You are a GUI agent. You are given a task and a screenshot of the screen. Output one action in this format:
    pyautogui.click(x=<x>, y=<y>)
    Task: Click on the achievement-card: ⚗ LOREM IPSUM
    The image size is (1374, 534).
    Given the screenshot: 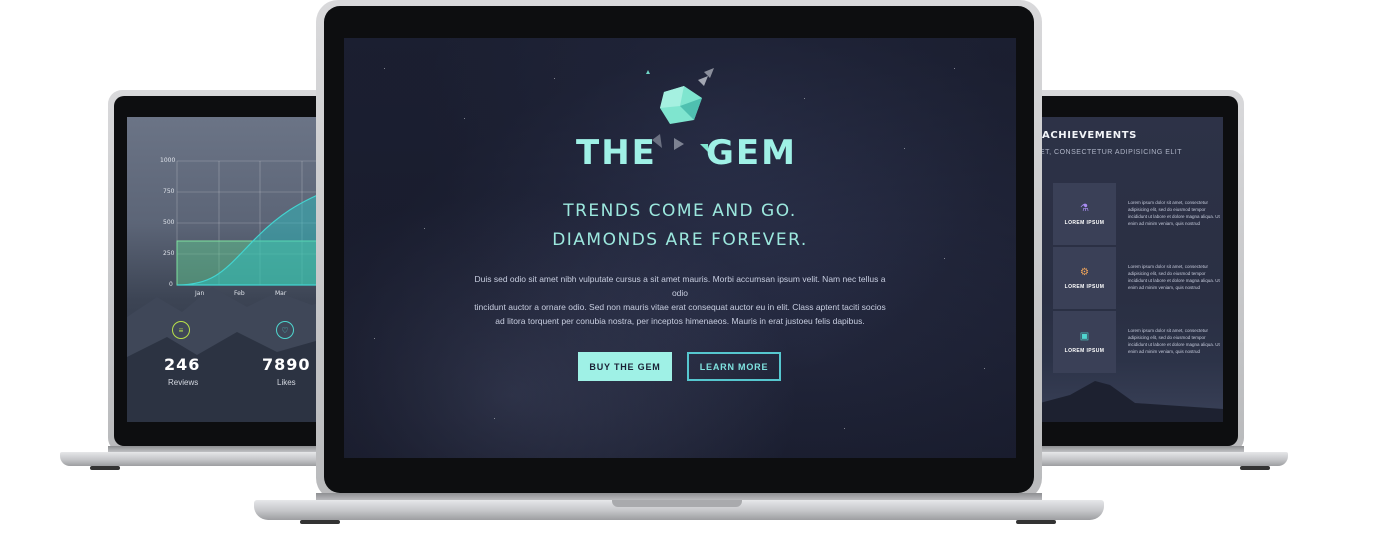 What is the action you would take?
    pyautogui.click(x=1084, y=214)
    